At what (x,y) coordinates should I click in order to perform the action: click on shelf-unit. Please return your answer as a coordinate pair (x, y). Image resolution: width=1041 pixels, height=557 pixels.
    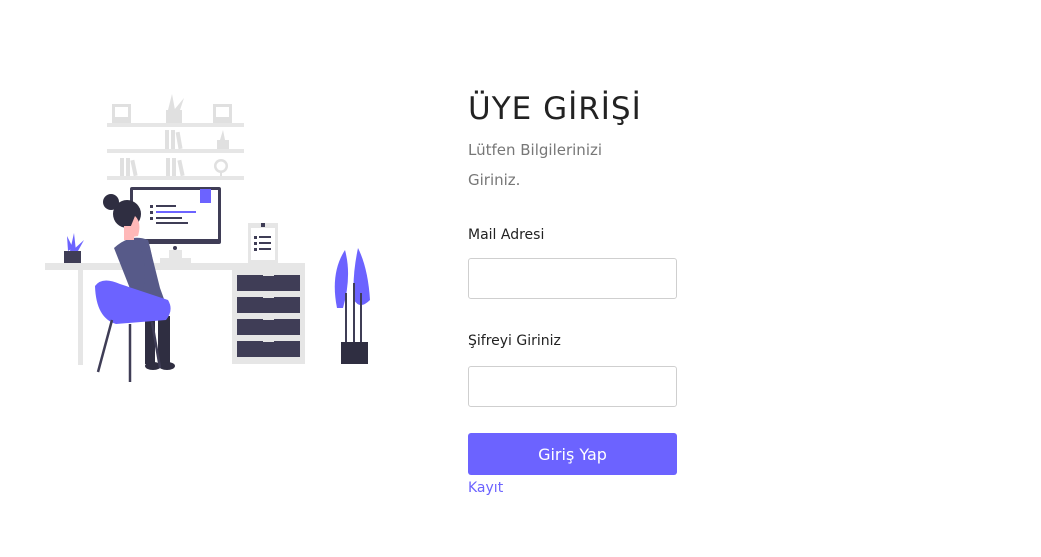
    Looking at the image, I should click on (175, 137).